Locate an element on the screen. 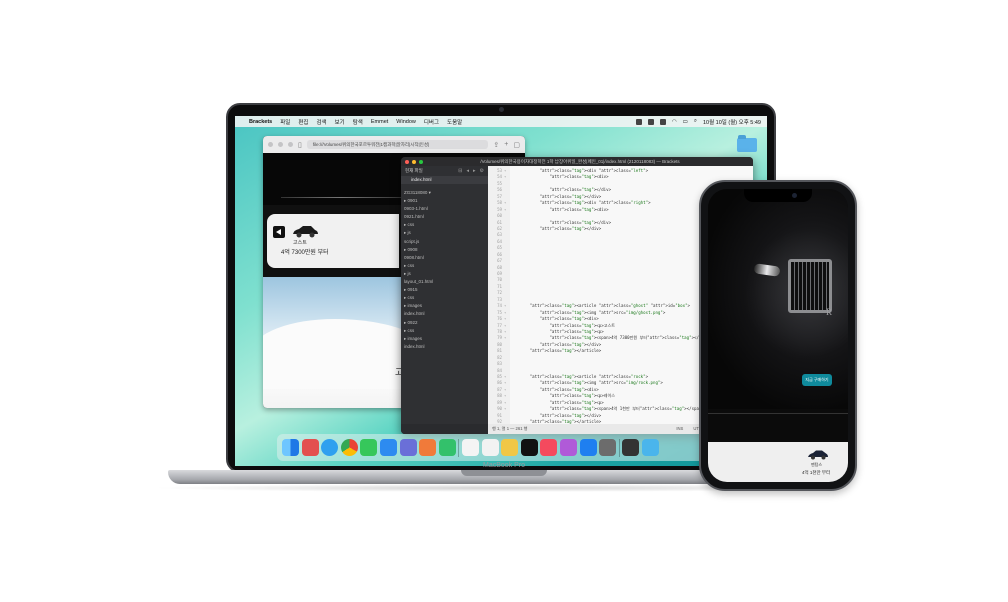  phone-notch is located at coordinates (778, 195).